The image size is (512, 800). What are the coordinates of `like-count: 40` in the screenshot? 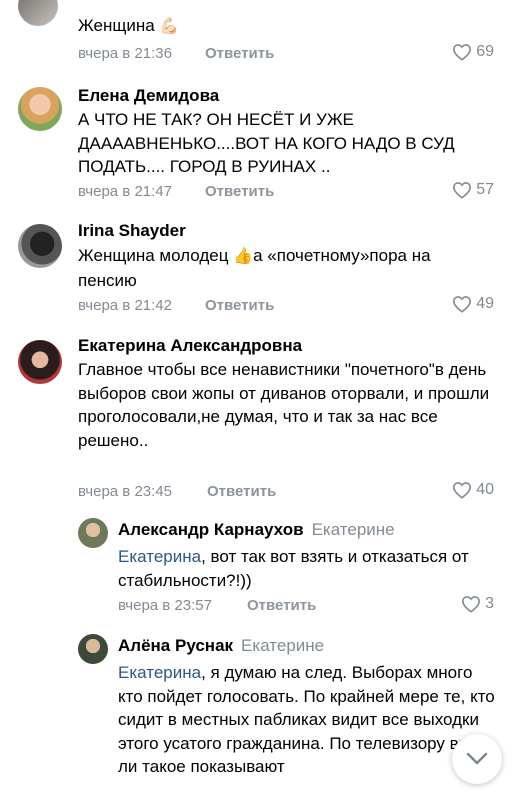 It's located at (485, 489).